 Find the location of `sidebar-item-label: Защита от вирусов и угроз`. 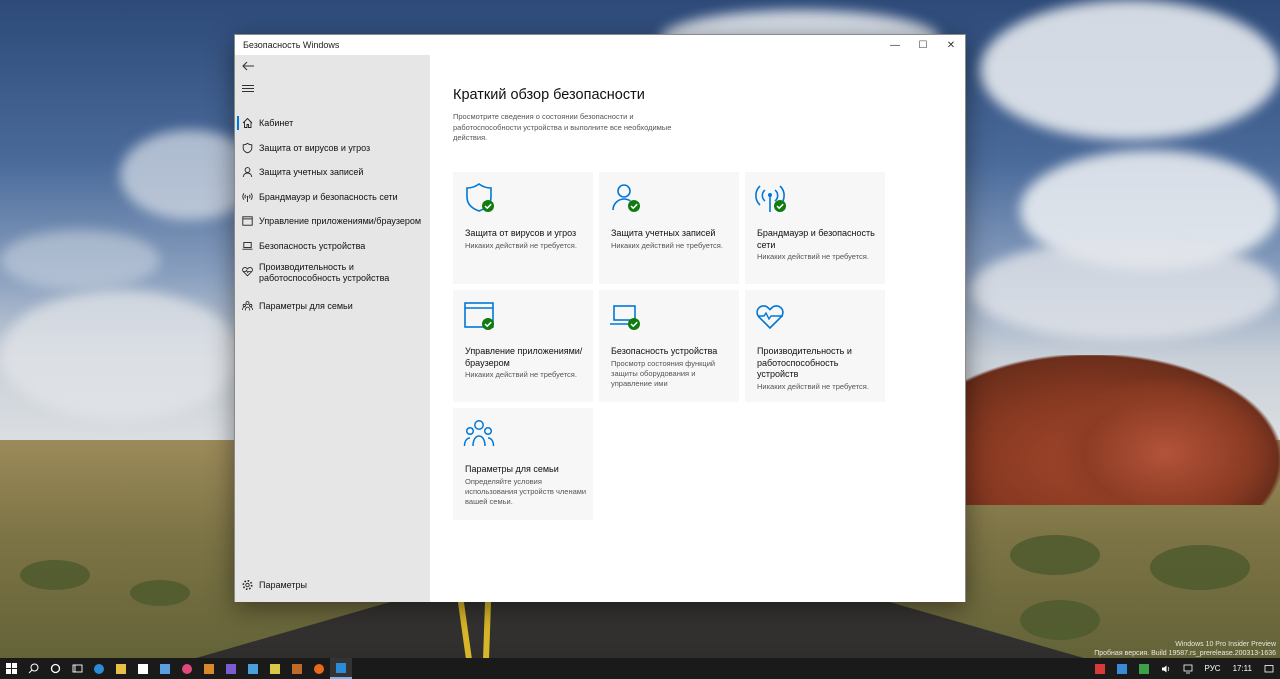

sidebar-item-label: Защита от вирусов и угроз is located at coordinates (315, 147).